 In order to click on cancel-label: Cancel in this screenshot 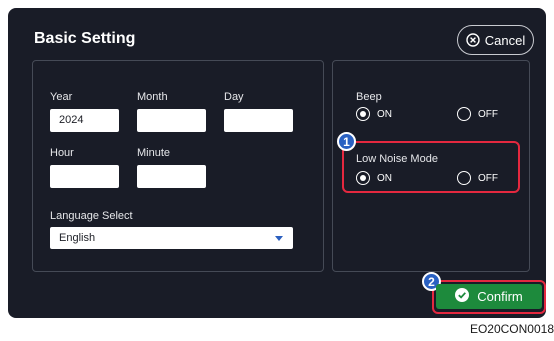, I will do `click(505, 40)`.